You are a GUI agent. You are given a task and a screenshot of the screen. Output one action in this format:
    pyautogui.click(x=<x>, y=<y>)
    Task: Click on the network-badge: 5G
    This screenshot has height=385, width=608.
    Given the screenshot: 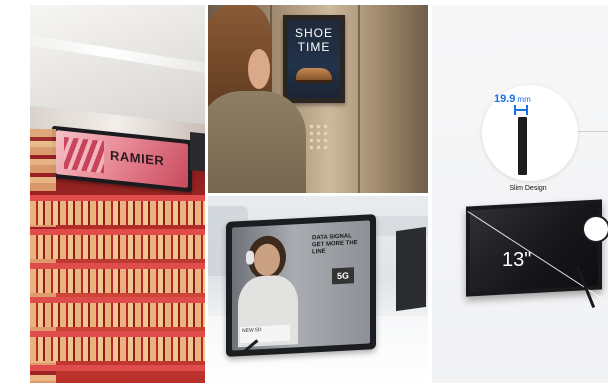 What is the action you would take?
    pyautogui.click(x=343, y=276)
    